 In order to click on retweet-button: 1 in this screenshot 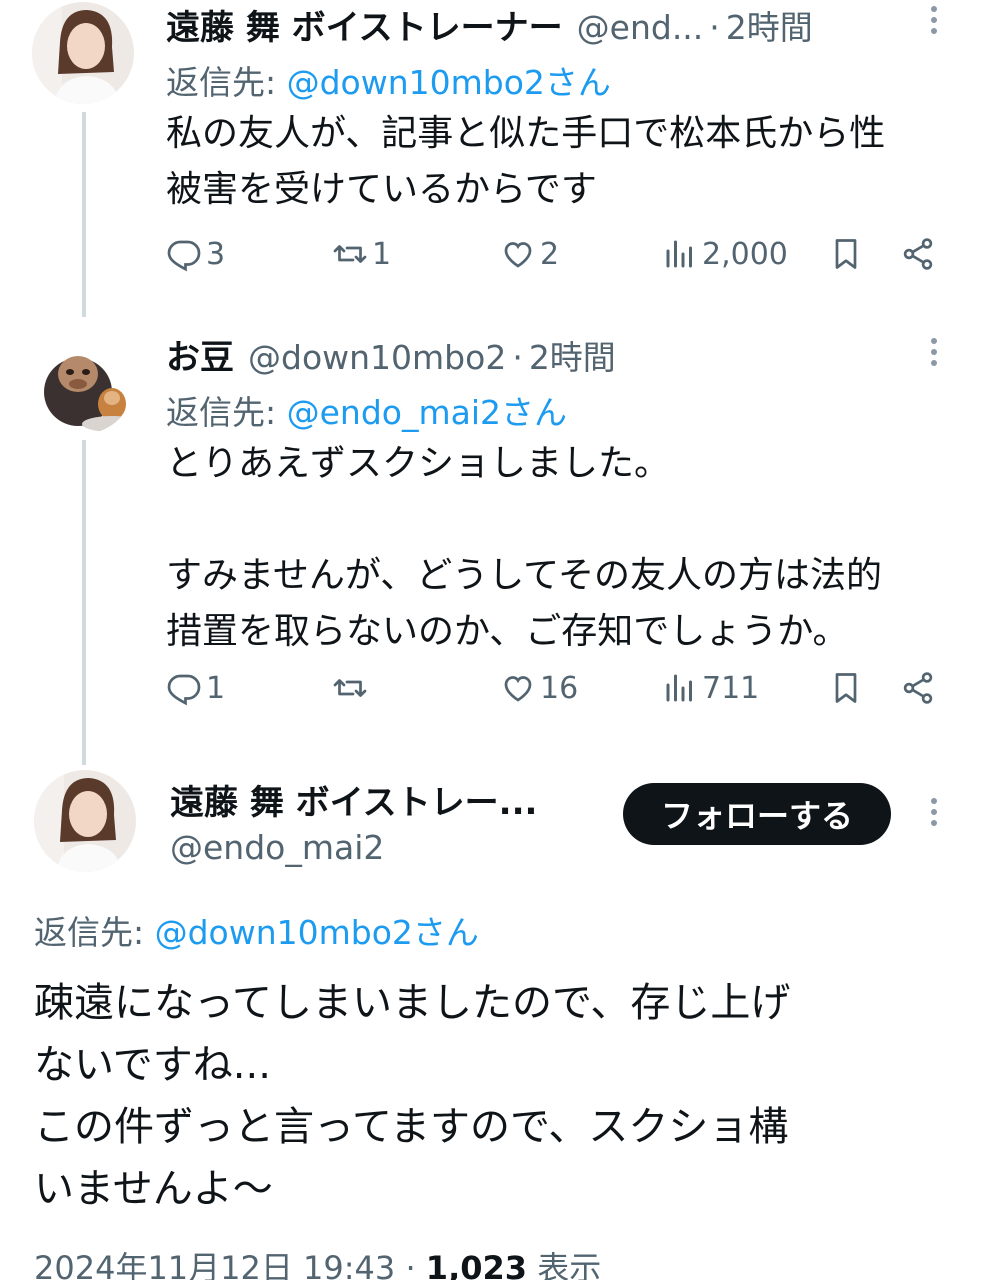, I will do `click(361, 254)`.